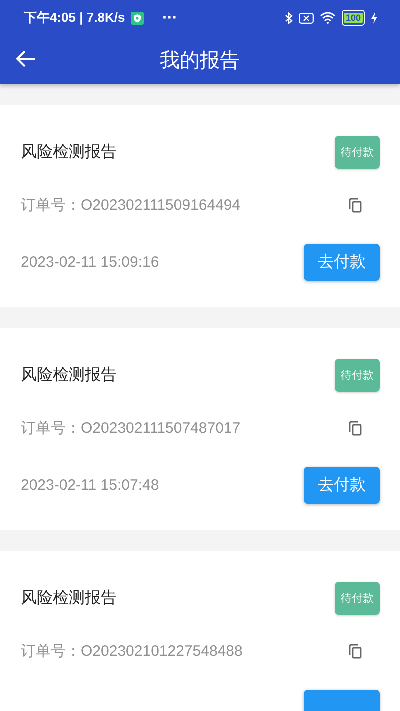 The height and width of the screenshot is (711, 400). I want to click on order-number: 订单号：O202302101227548488, so click(132, 651).